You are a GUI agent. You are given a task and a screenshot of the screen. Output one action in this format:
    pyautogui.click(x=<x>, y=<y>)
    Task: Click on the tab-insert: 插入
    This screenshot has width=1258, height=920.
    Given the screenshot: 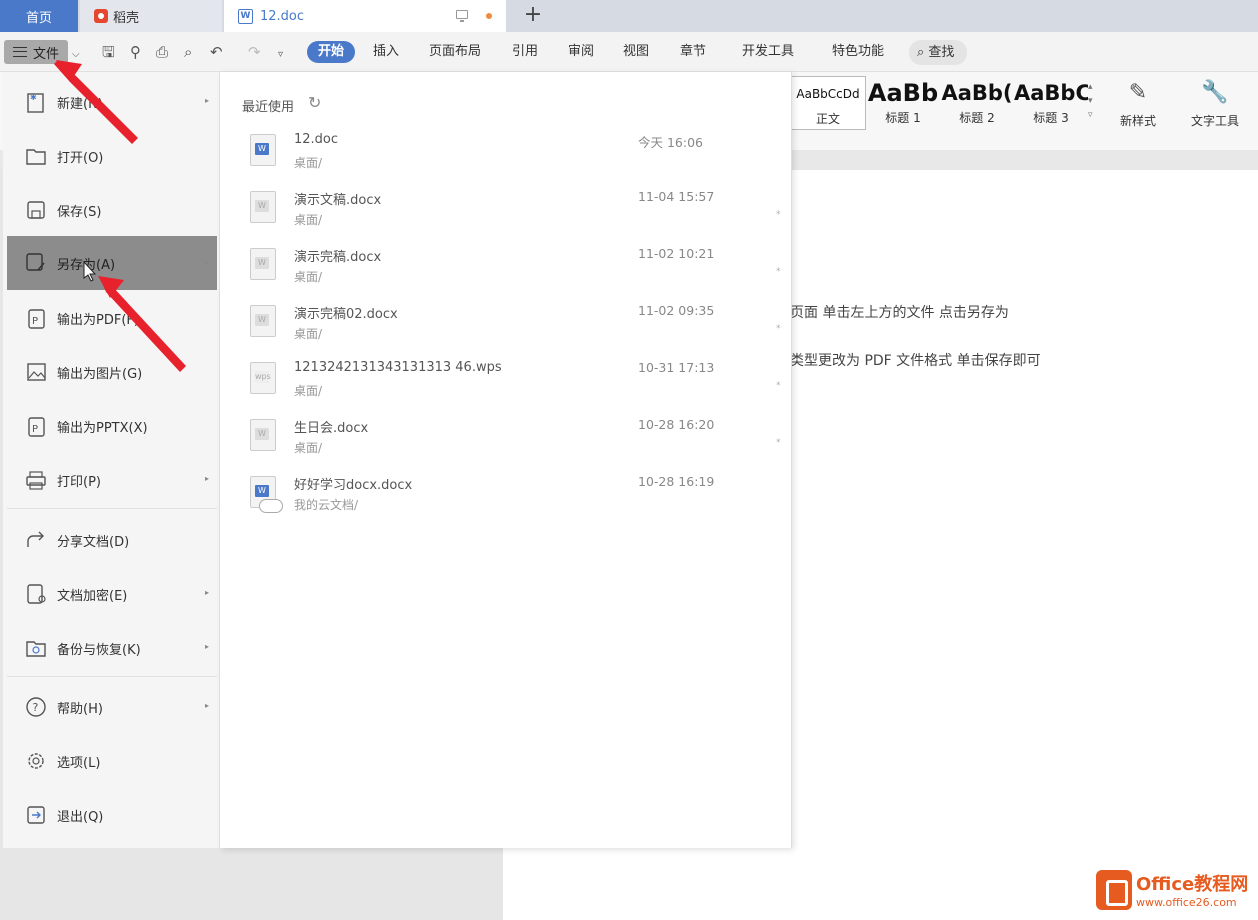 What is the action you would take?
    pyautogui.click(x=386, y=52)
    